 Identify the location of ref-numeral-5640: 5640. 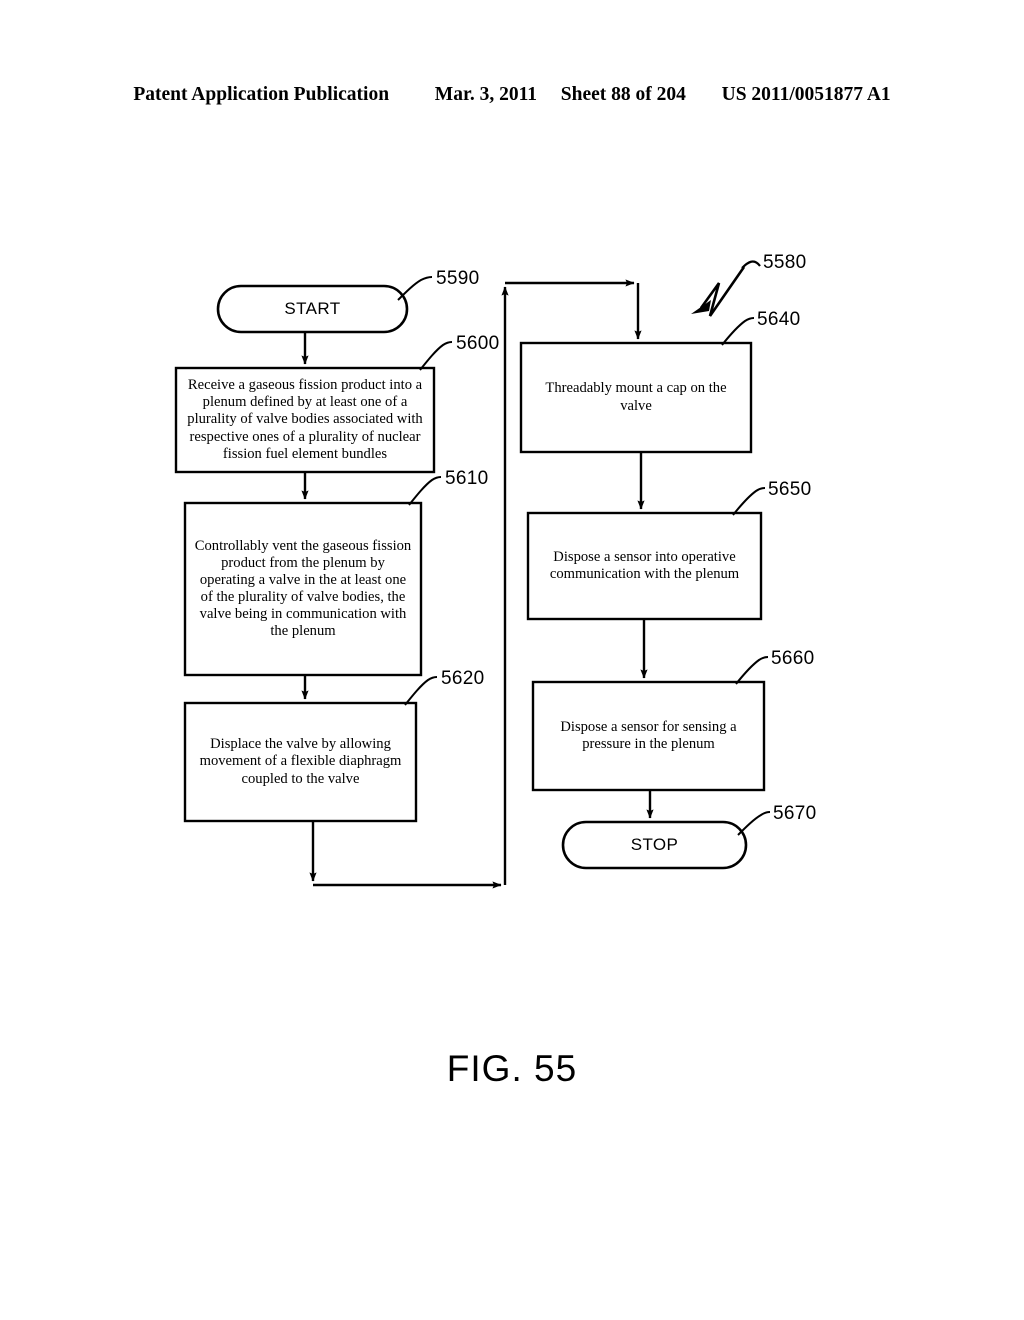
(779, 319).